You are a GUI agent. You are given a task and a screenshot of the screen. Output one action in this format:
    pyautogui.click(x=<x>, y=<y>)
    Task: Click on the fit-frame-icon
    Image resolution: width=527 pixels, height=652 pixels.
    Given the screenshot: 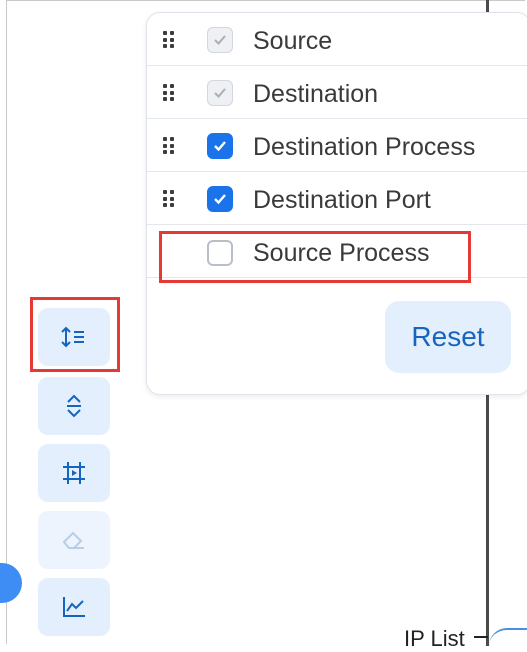 What is the action you would take?
    pyautogui.click(x=74, y=473)
    